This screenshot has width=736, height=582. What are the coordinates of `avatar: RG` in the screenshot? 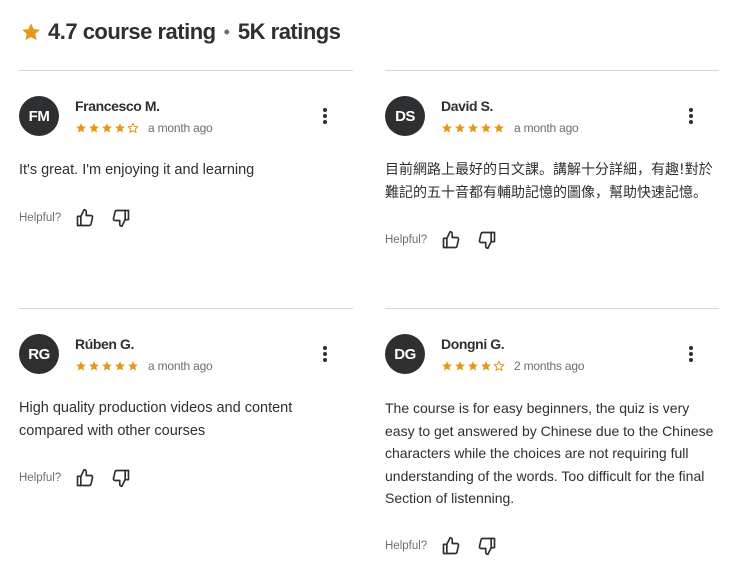 It's located at (39, 354).